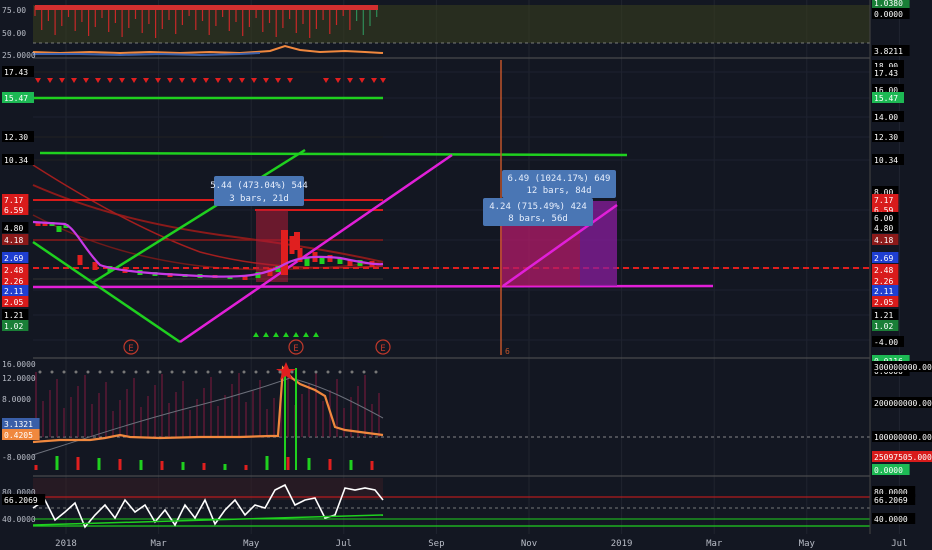 The height and width of the screenshot is (550, 932). I want to click on event-marker-label-1: E, so click(130, 349).